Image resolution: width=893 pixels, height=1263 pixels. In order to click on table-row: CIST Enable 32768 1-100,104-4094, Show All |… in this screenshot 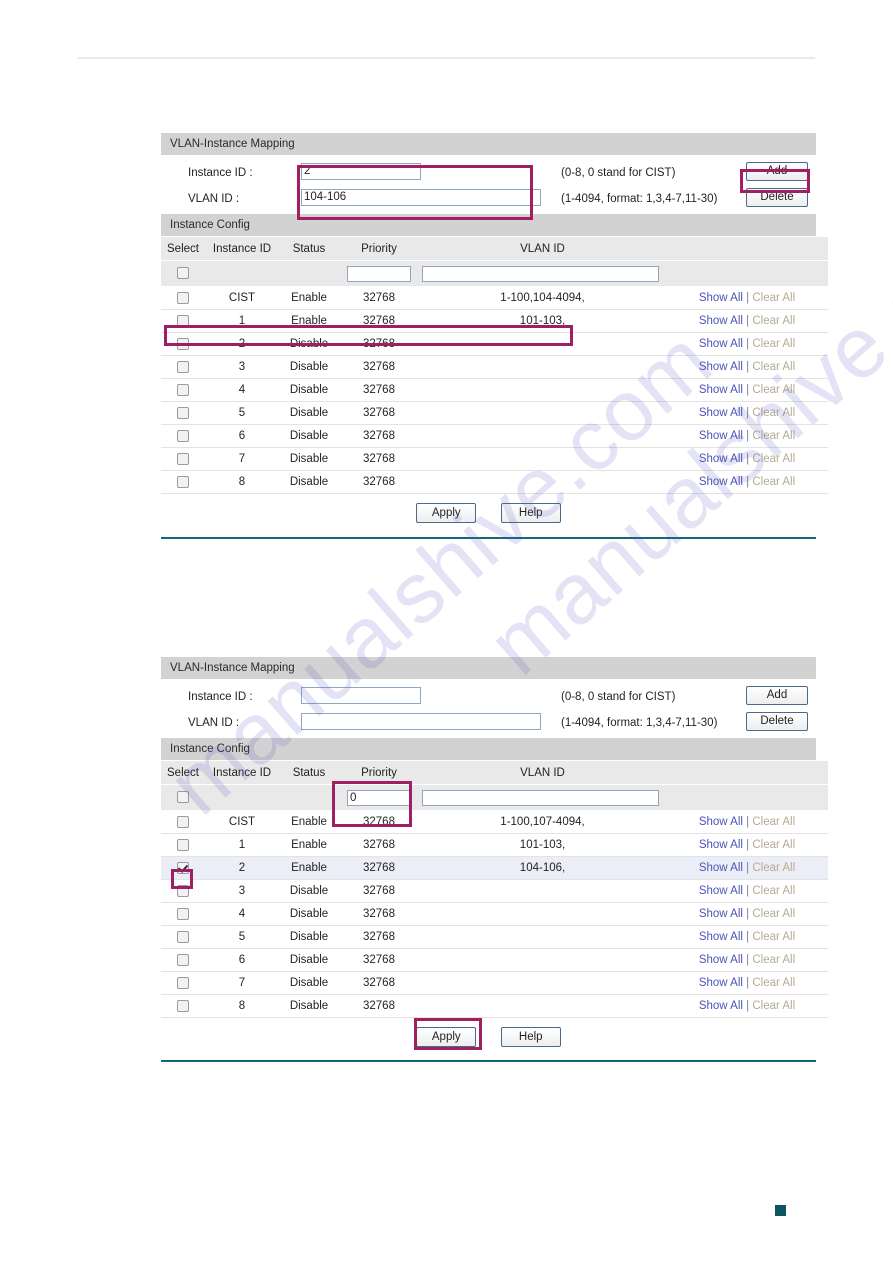, I will do `click(494, 298)`.